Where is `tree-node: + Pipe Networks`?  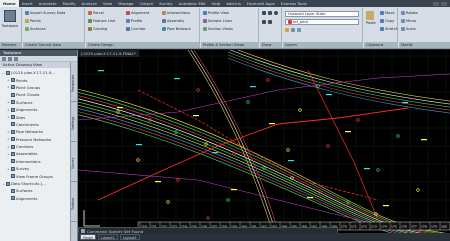
tree-node: + Pipe Networks is located at coordinates (38, 131).